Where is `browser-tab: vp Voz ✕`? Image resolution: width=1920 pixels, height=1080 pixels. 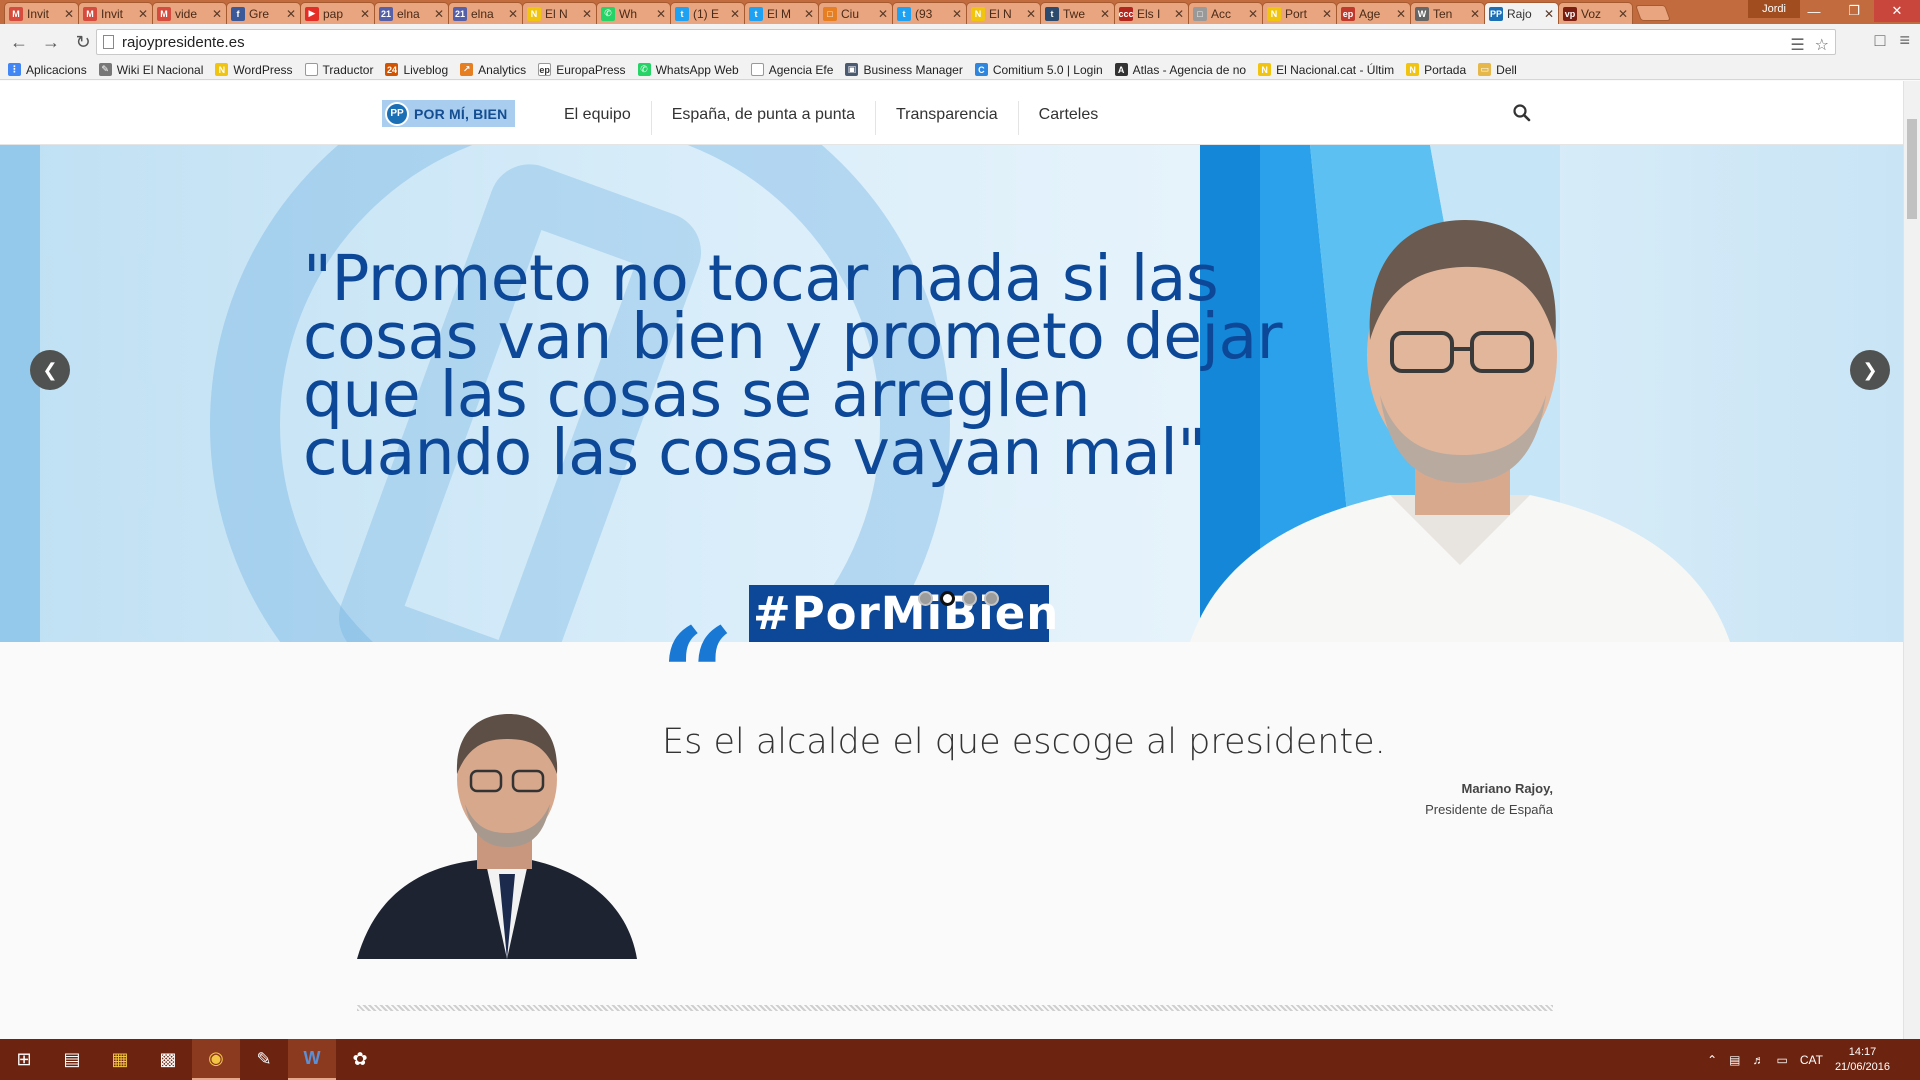 browser-tab: vp Voz ✕ is located at coordinates (1595, 13).